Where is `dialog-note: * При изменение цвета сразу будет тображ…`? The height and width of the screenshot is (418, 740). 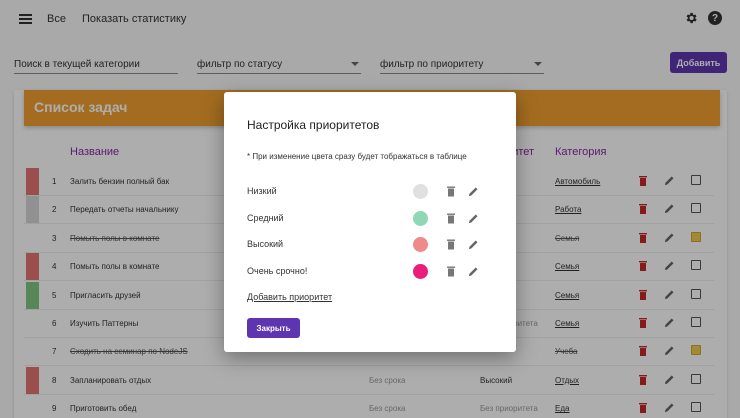
dialog-note: * При изменение цвета сразу будет тображ… is located at coordinates (357, 156).